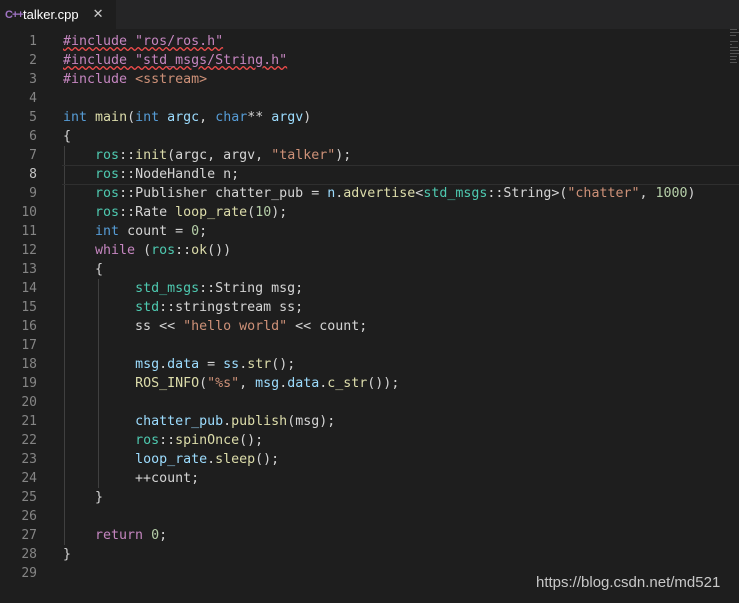  Describe the element at coordinates (29, 440) in the screenshot. I see `line-number: 22` at that location.